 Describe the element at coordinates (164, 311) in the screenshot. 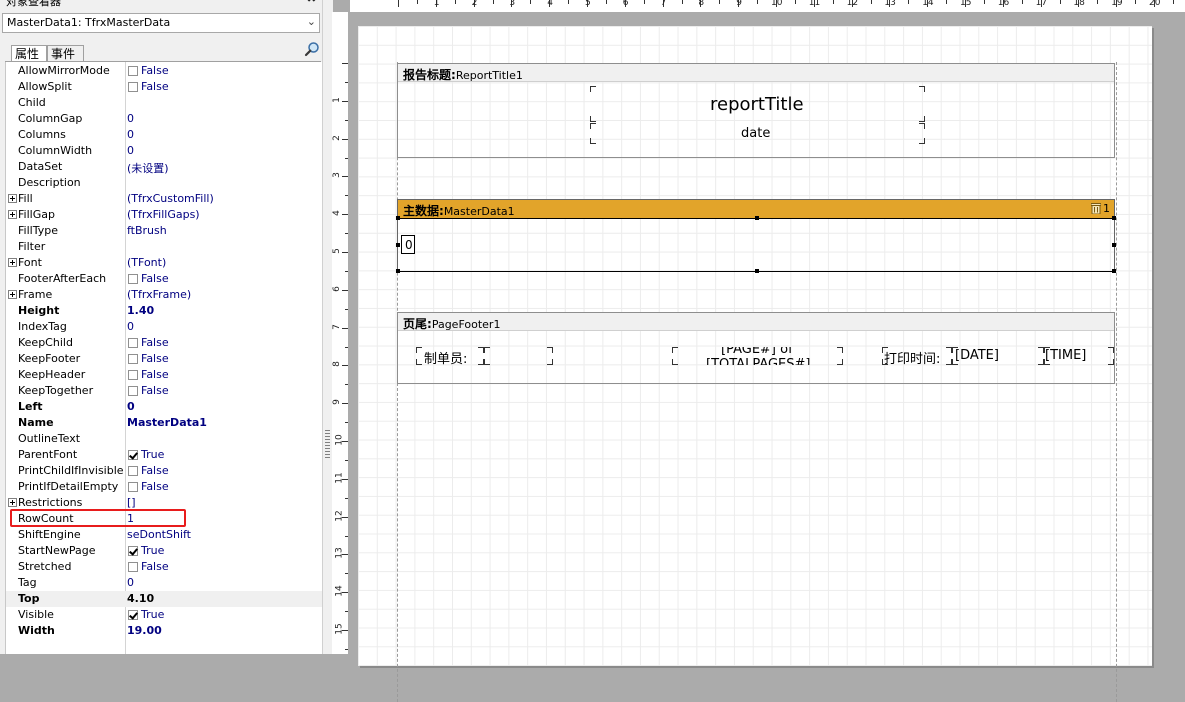

I see `property-row-height: Height 1.40` at that location.